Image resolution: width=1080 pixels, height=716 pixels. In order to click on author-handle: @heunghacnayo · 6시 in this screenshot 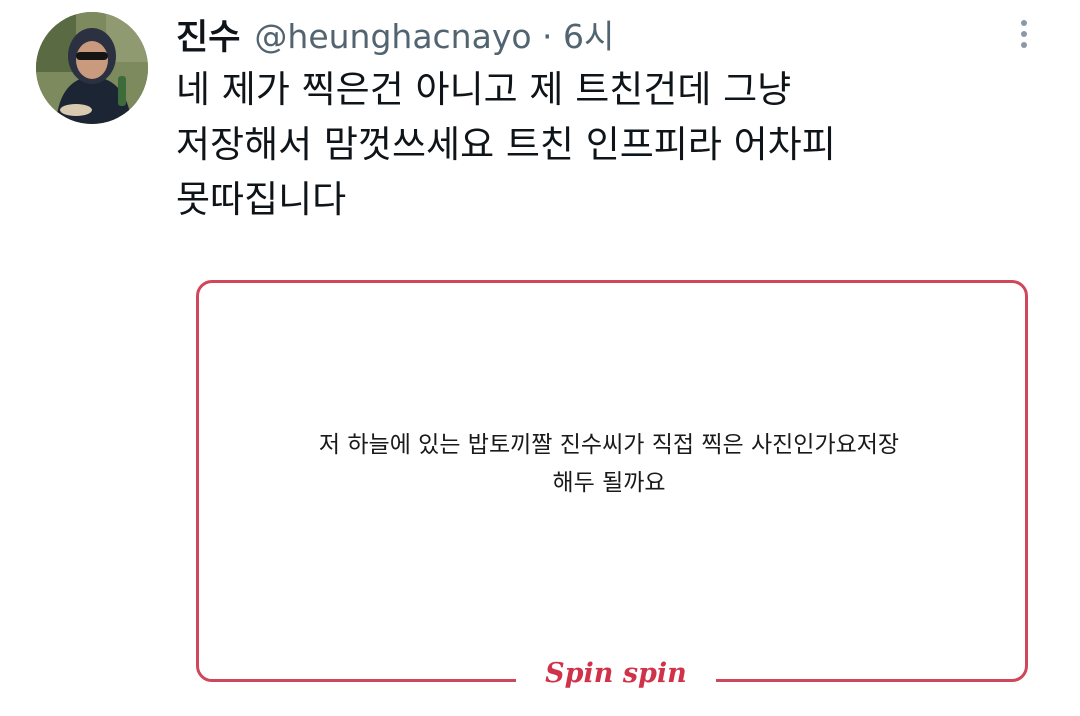, I will do `click(434, 34)`.